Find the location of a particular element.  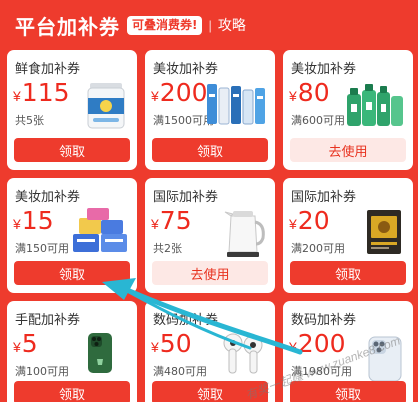

coupon-amount: ¥ 115 is located at coordinates (41, 92).